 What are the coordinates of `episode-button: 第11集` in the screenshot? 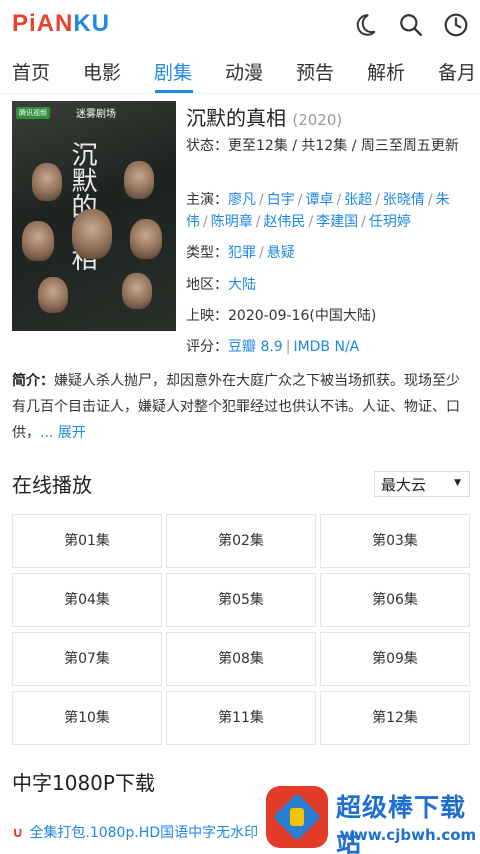 It's located at (241, 718).